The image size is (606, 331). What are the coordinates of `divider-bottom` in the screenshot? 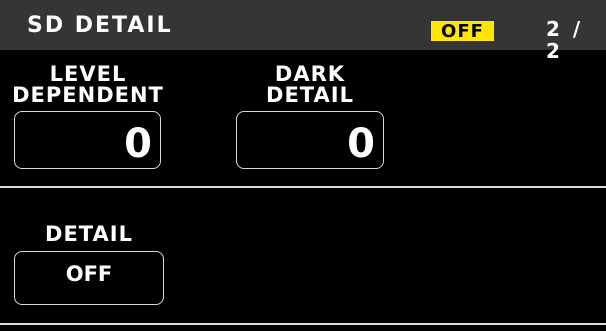 It's located at (303, 324).